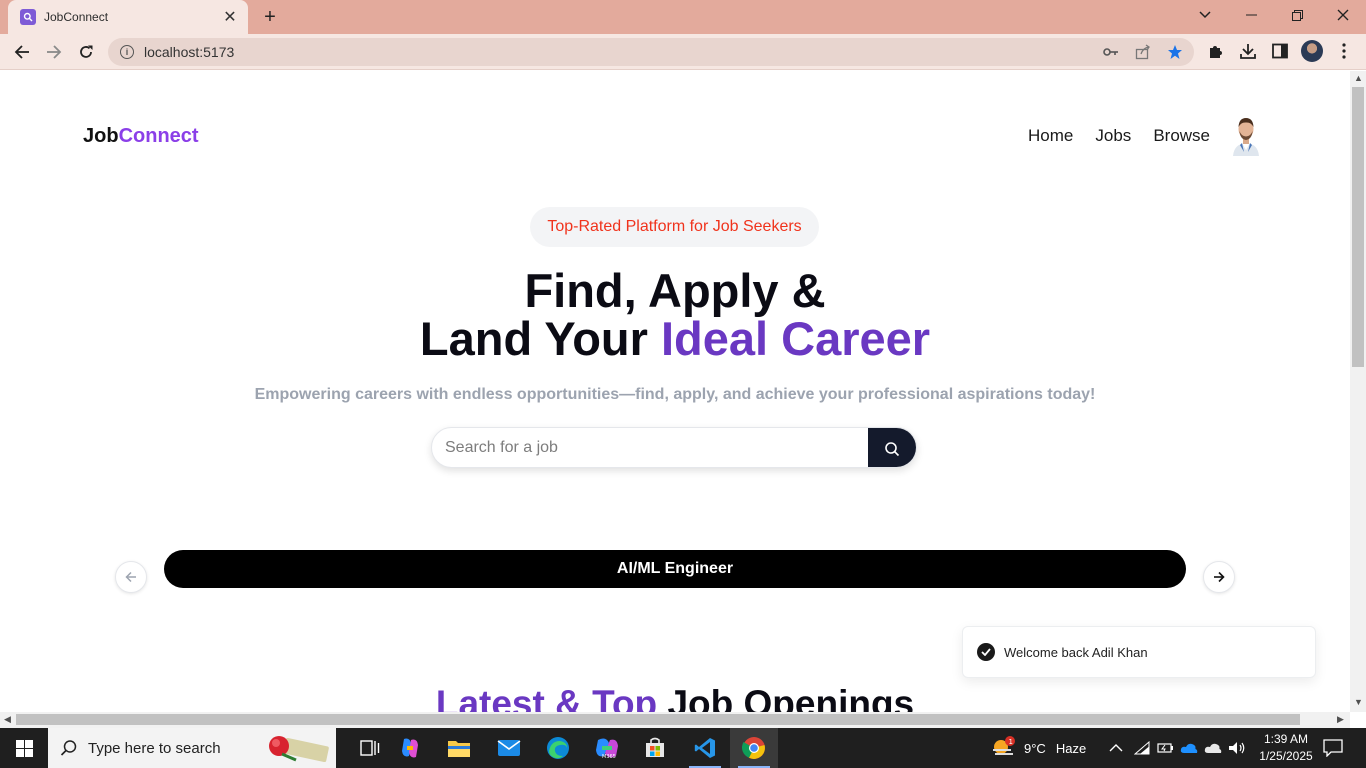 This screenshot has height=768, width=1366. What do you see at coordinates (1213, 748) in the screenshot?
I see `cloud-sync-icon` at bounding box center [1213, 748].